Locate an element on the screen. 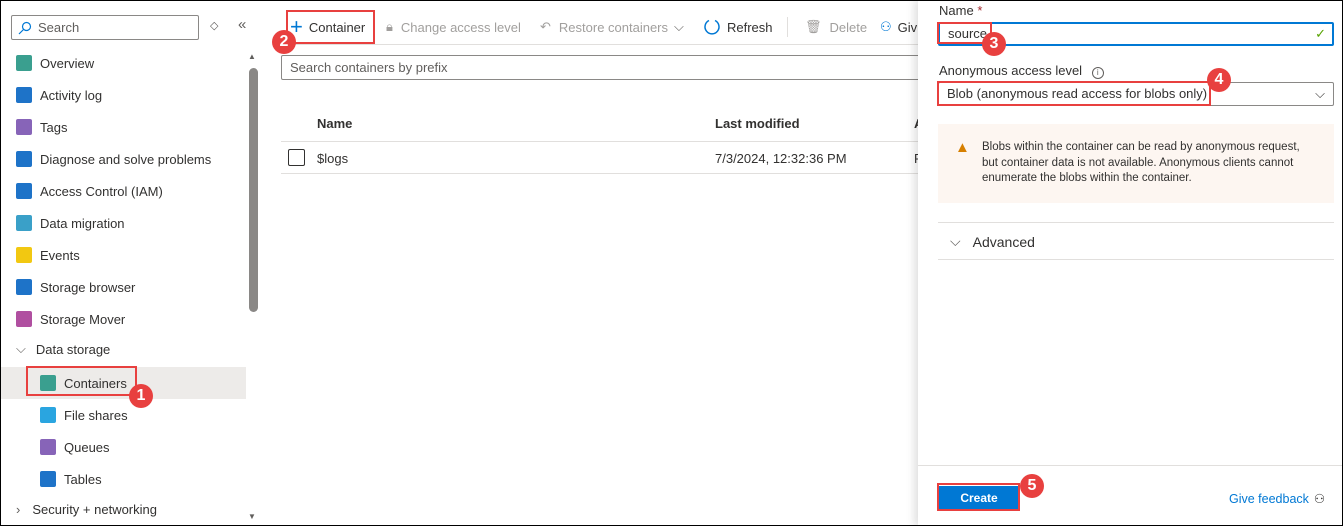 This screenshot has width=1343, height=526. trash-icon: 🗑︎ is located at coordinates (813, 26).